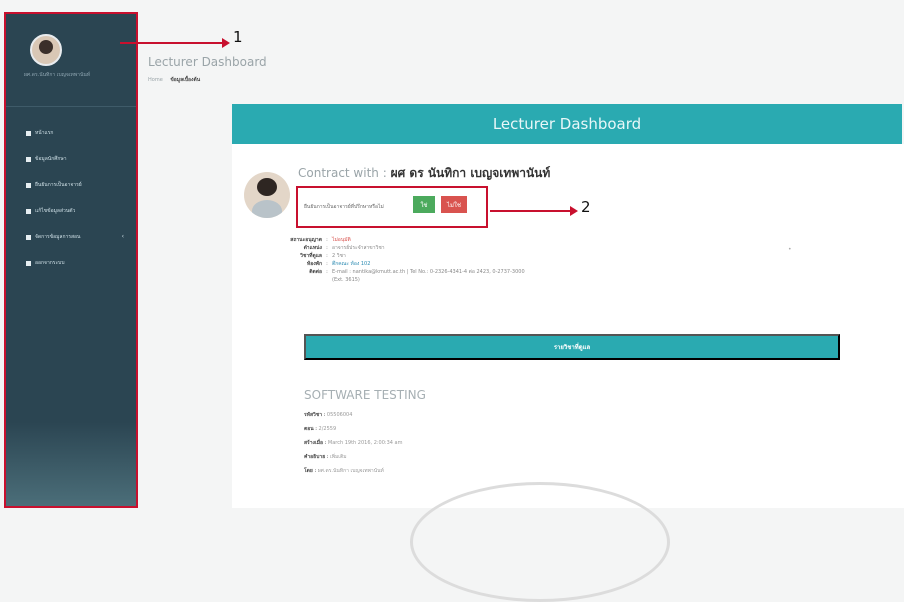 This screenshot has width=904, height=602. I want to click on course-code: รหัสวิชา : 05506004, so click(328, 415).